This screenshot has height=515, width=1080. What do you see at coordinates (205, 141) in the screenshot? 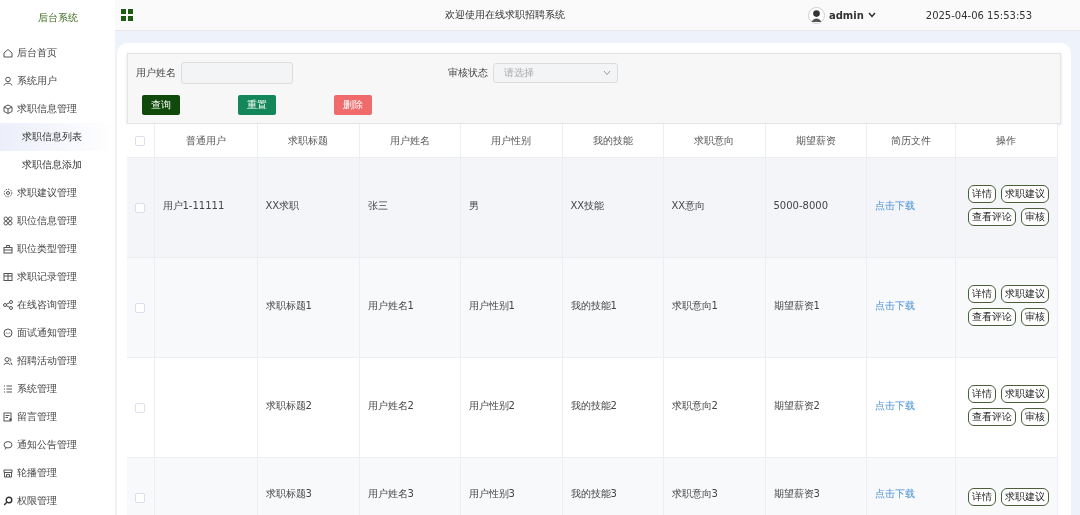
I see `column-header: 普通用户` at bounding box center [205, 141].